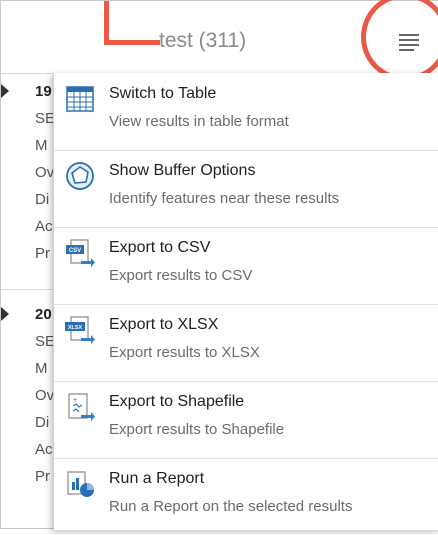 This screenshot has width=438, height=535. What do you see at coordinates (181, 275) in the screenshot?
I see `menu-item-subtitle: Export results to CSV` at bounding box center [181, 275].